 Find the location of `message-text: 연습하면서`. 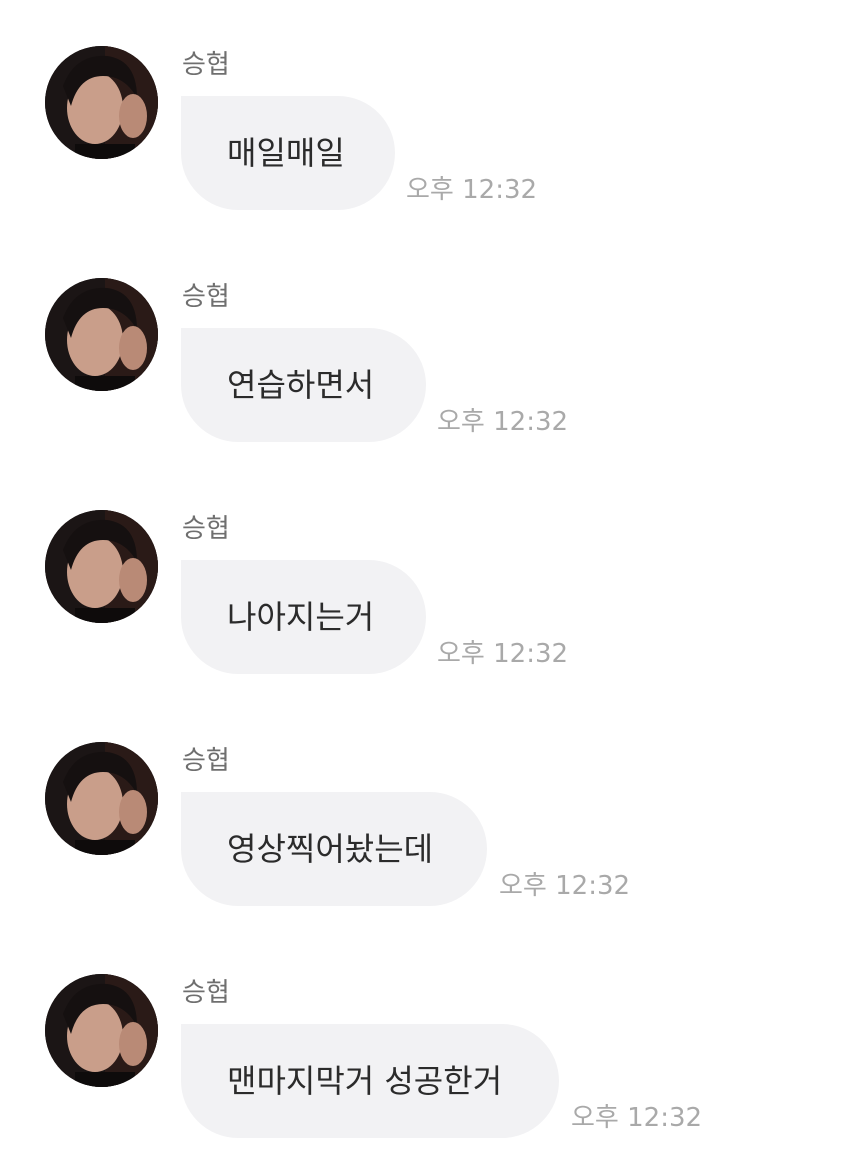

message-text: 연습하면서 is located at coordinates (301, 385).